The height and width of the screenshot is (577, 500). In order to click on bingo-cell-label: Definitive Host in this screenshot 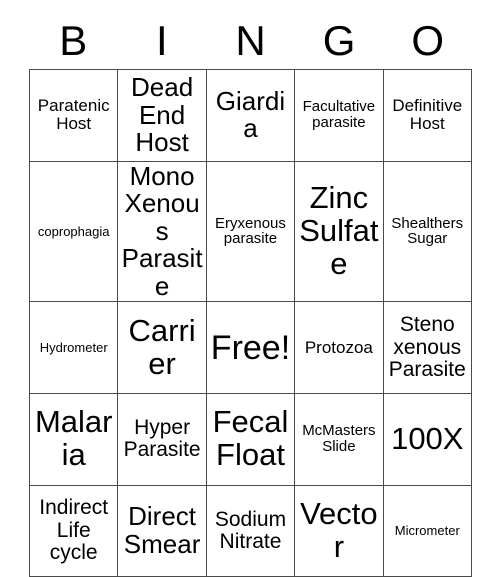, I will do `click(427, 115)`.